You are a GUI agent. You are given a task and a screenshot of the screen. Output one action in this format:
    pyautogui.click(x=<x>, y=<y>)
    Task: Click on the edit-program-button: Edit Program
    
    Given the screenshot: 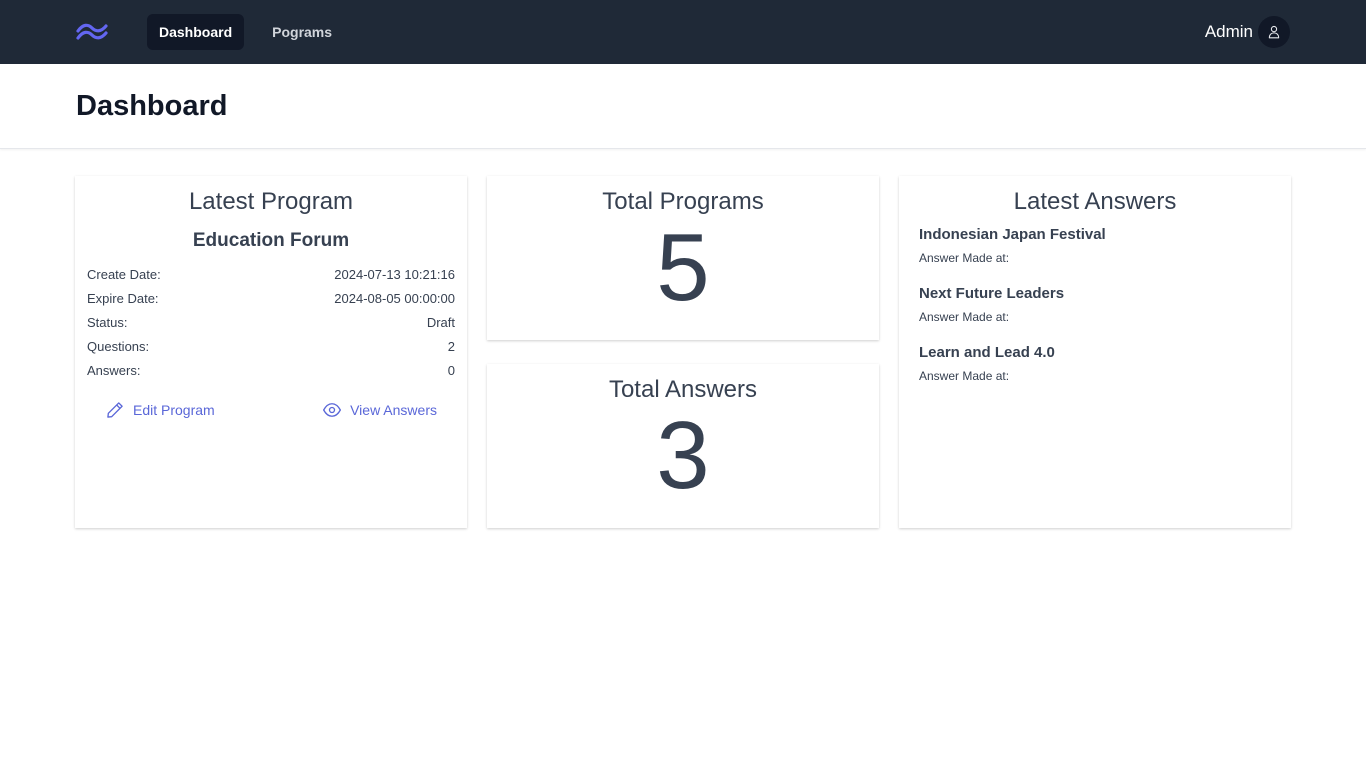 What is the action you would take?
    pyautogui.click(x=160, y=410)
    